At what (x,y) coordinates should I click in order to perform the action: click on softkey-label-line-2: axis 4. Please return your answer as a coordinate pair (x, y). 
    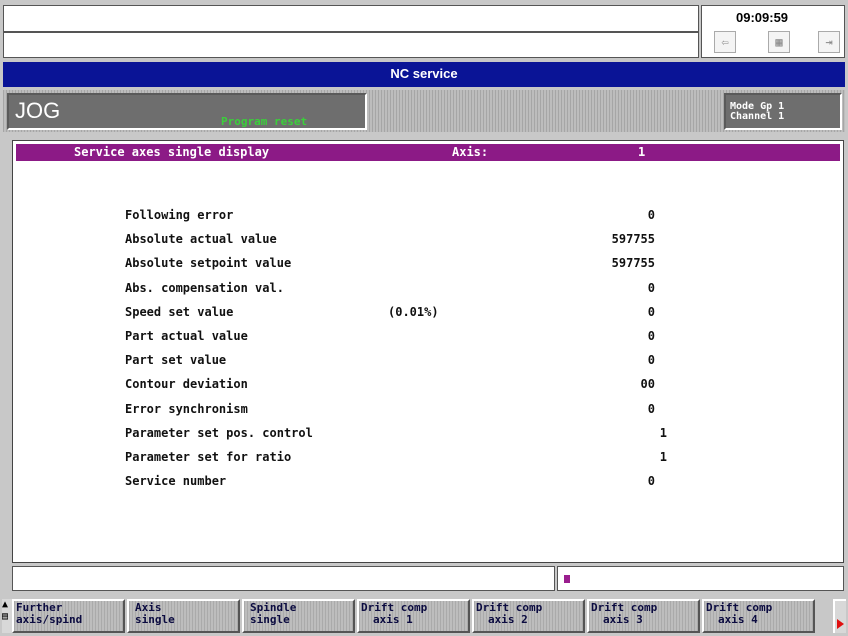
    Looking at the image, I should click on (738, 619).